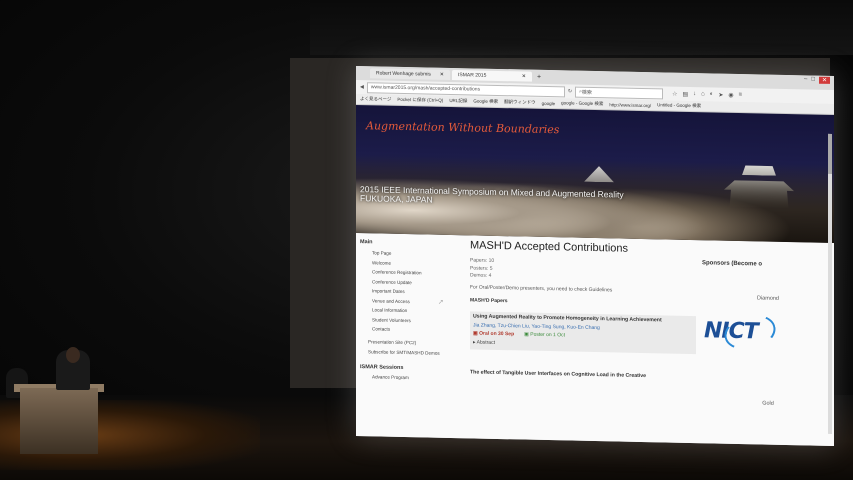 Image resolution: width=853 pixels, height=480 pixels. I want to click on sidebar-item-top-page: Top Page, so click(418, 253).